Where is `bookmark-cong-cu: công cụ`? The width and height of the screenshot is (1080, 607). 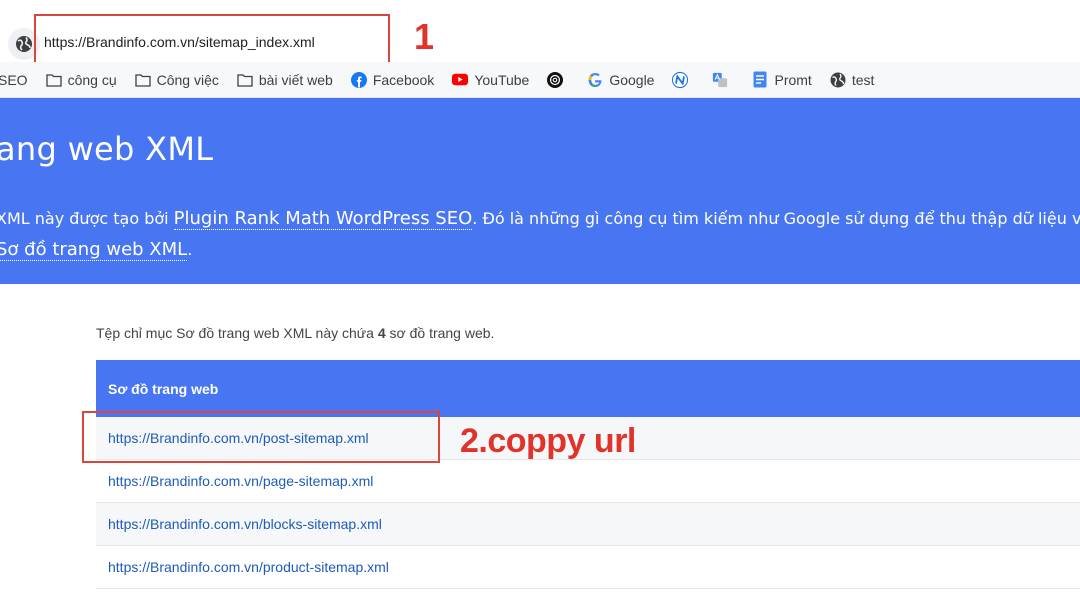
bookmark-cong-cu: công cụ is located at coordinates (81, 79).